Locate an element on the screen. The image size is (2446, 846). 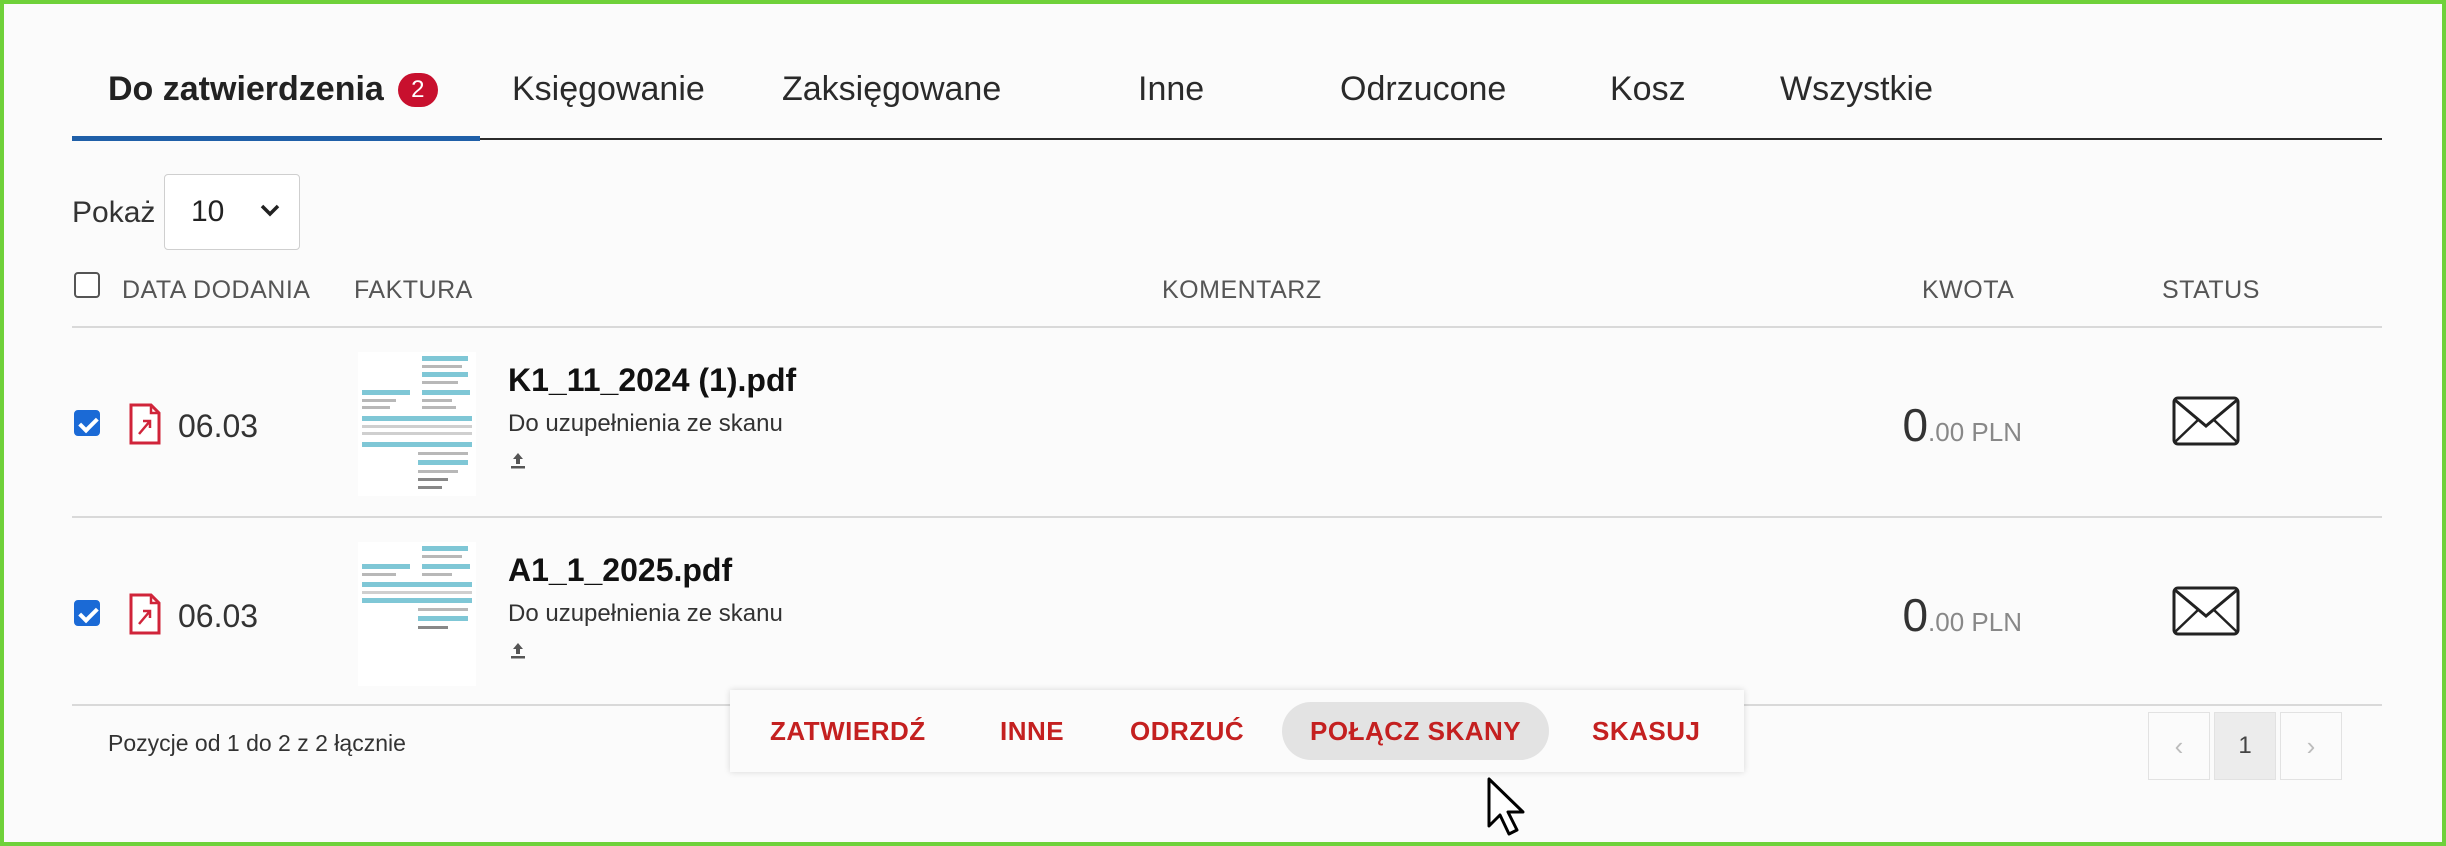
delete-button: SKASUJ is located at coordinates (1646, 731).